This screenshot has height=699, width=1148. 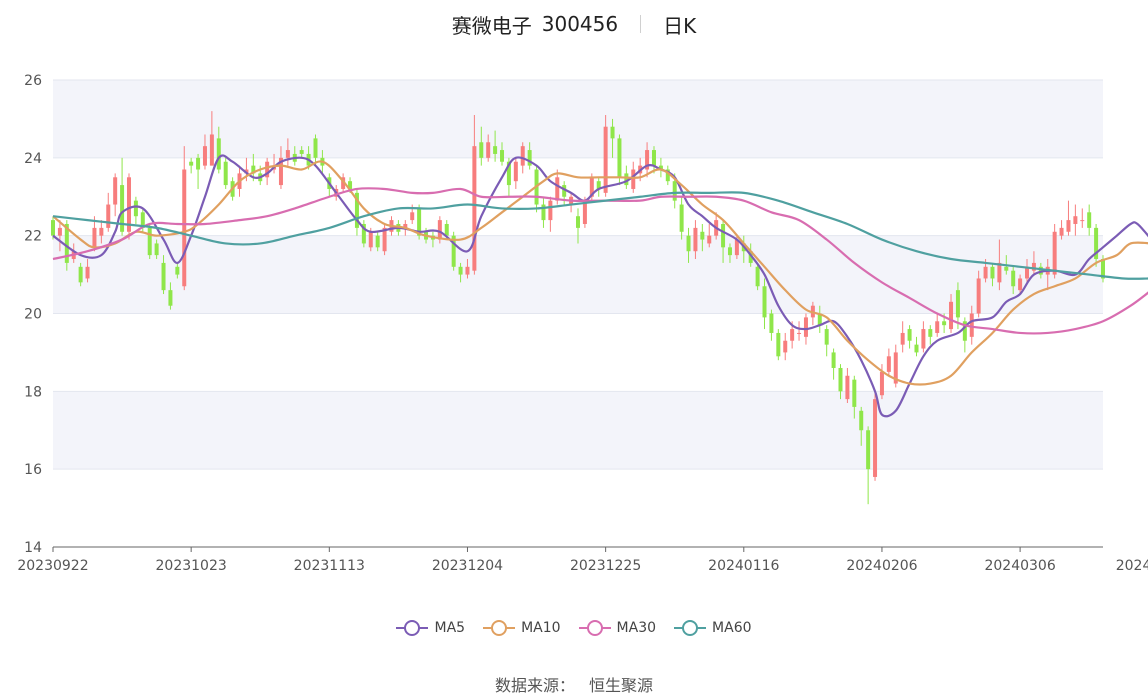 What do you see at coordinates (329, 566) in the screenshot?
I see `x-tick-label: 20231113` at bounding box center [329, 566].